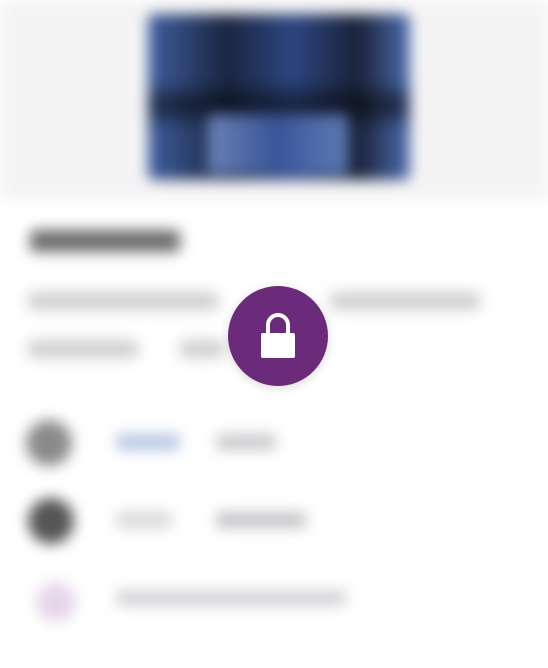  What do you see at coordinates (105, 241) in the screenshot?
I see `title-placeholder` at bounding box center [105, 241].